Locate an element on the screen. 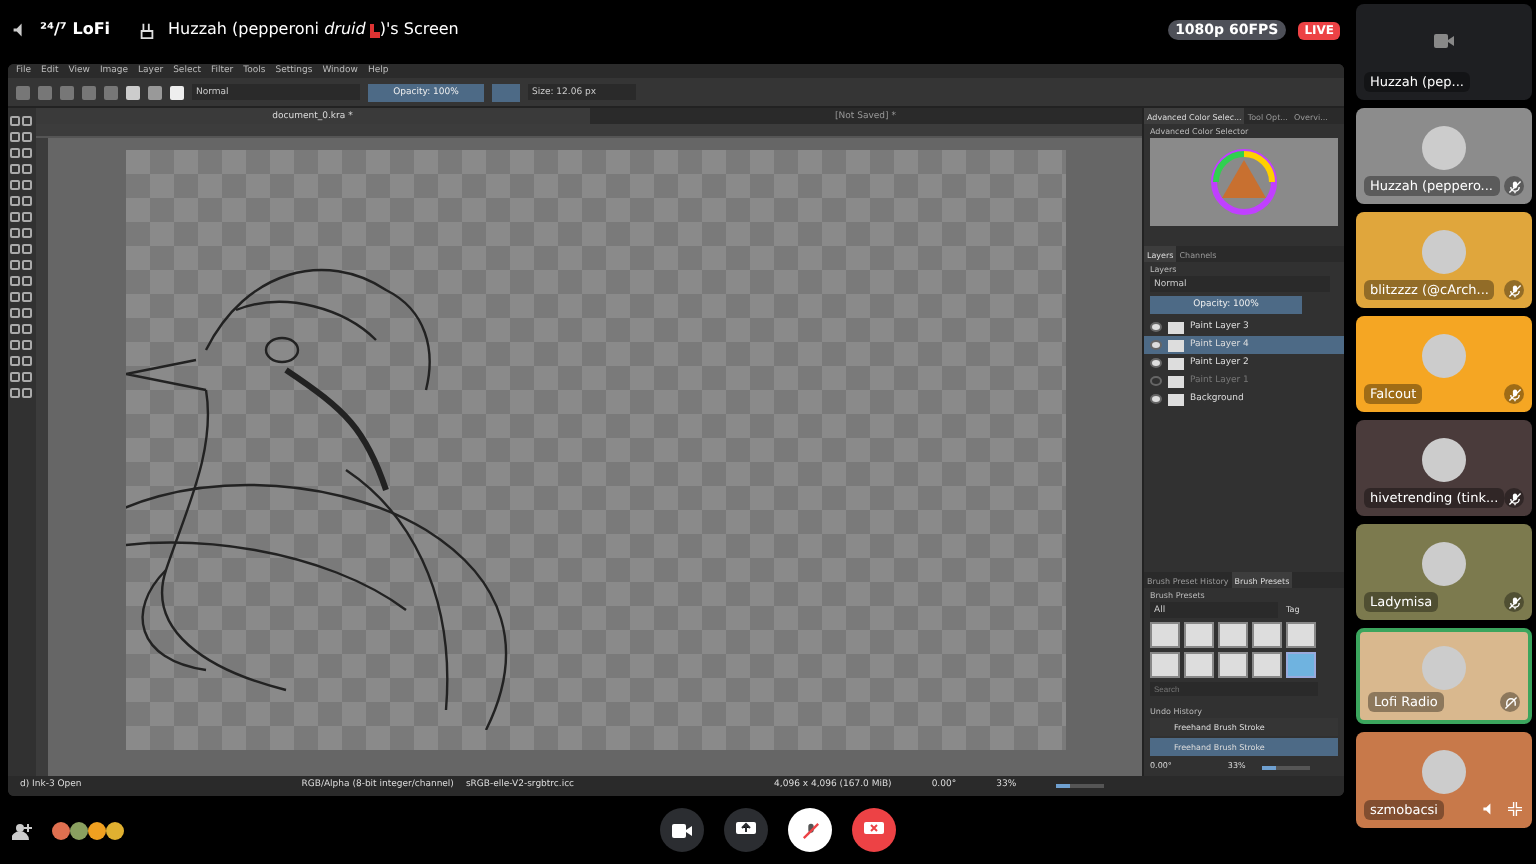  camera-button is located at coordinates (682, 830).